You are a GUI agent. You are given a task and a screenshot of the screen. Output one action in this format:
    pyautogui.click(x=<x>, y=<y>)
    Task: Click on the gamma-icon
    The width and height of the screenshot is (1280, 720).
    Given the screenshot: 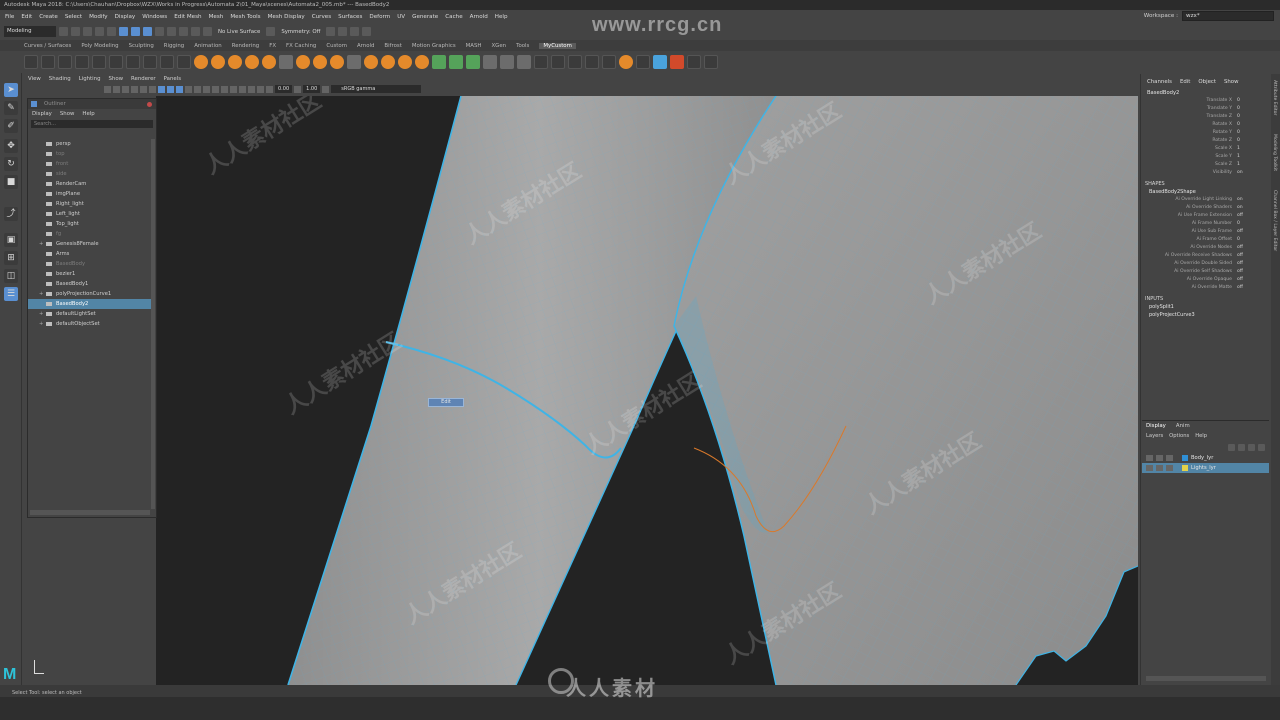 What is the action you would take?
    pyautogui.click(x=269, y=89)
    